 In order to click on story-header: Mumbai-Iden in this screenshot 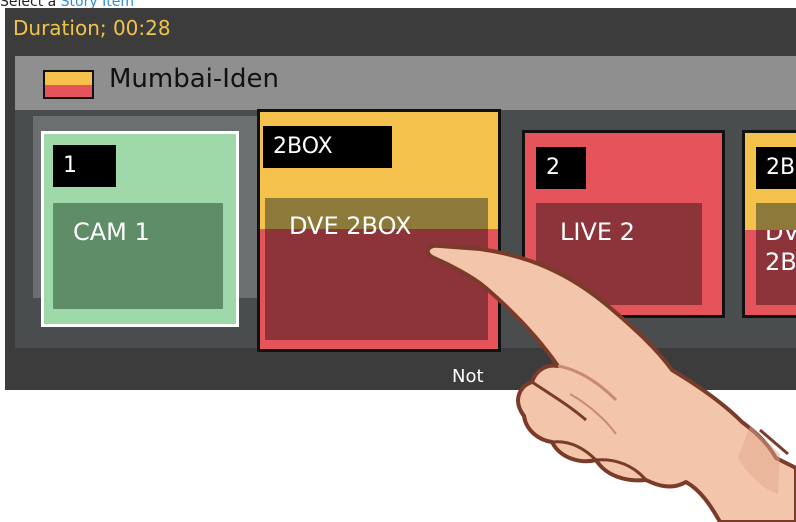, I will do `click(405, 83)`.